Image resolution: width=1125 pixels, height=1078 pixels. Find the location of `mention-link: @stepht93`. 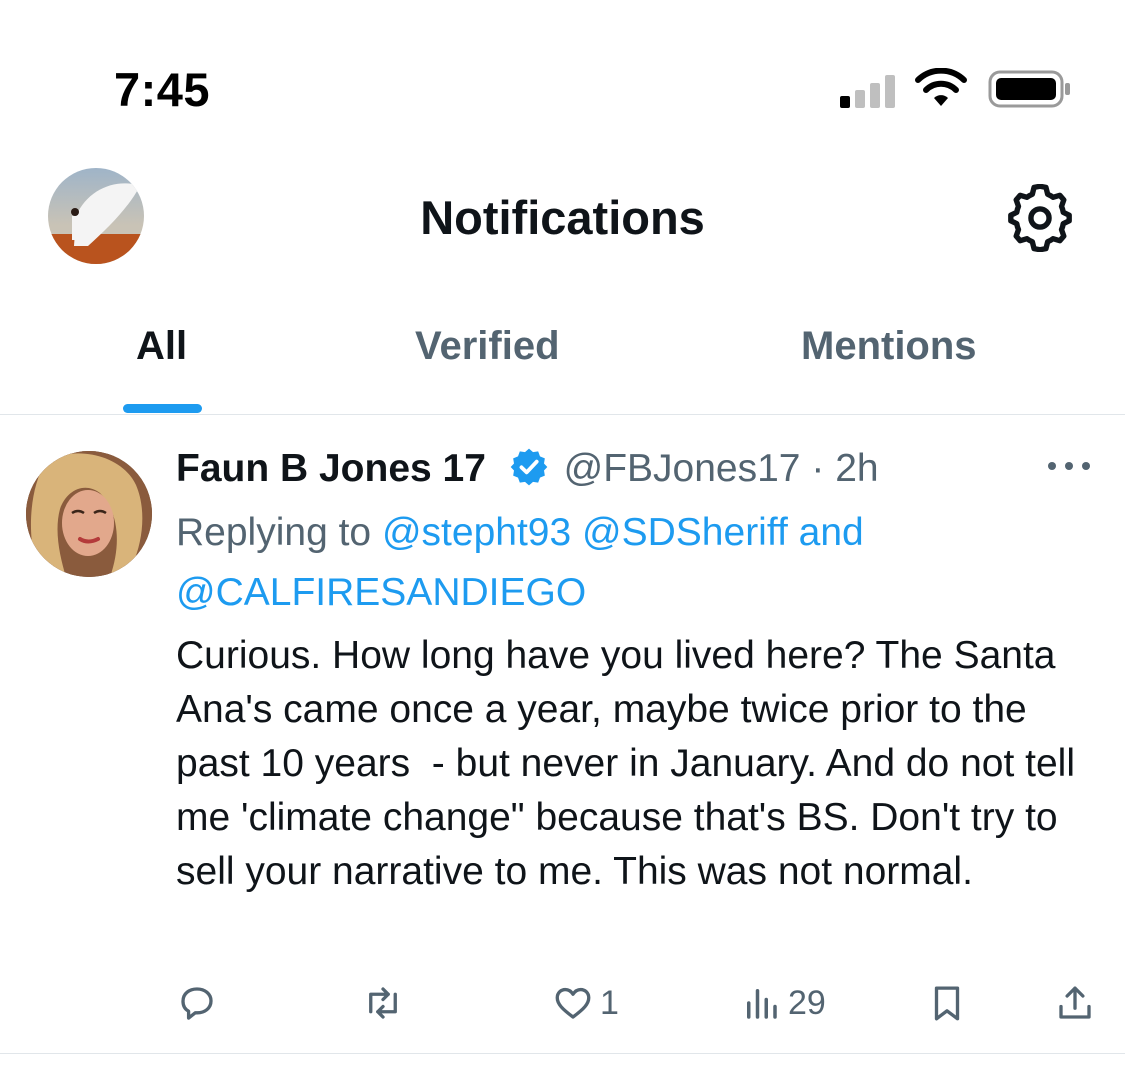

mention-link: @stepht93 is located at coordinates (476, 532).